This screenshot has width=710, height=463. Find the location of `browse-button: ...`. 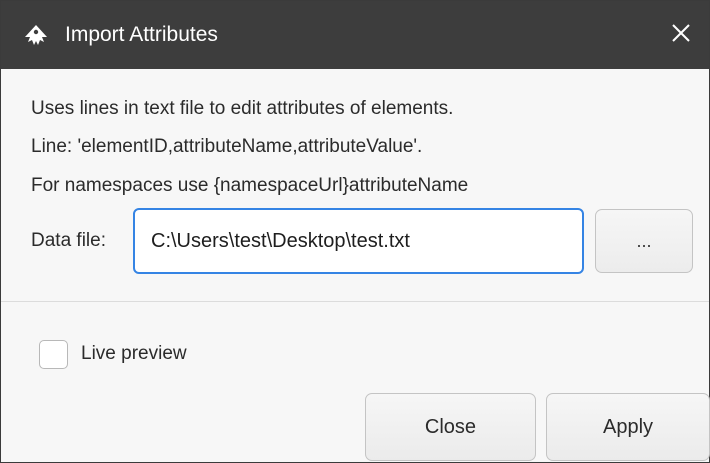

browse-button: ... is located at coordinates (644, 241).